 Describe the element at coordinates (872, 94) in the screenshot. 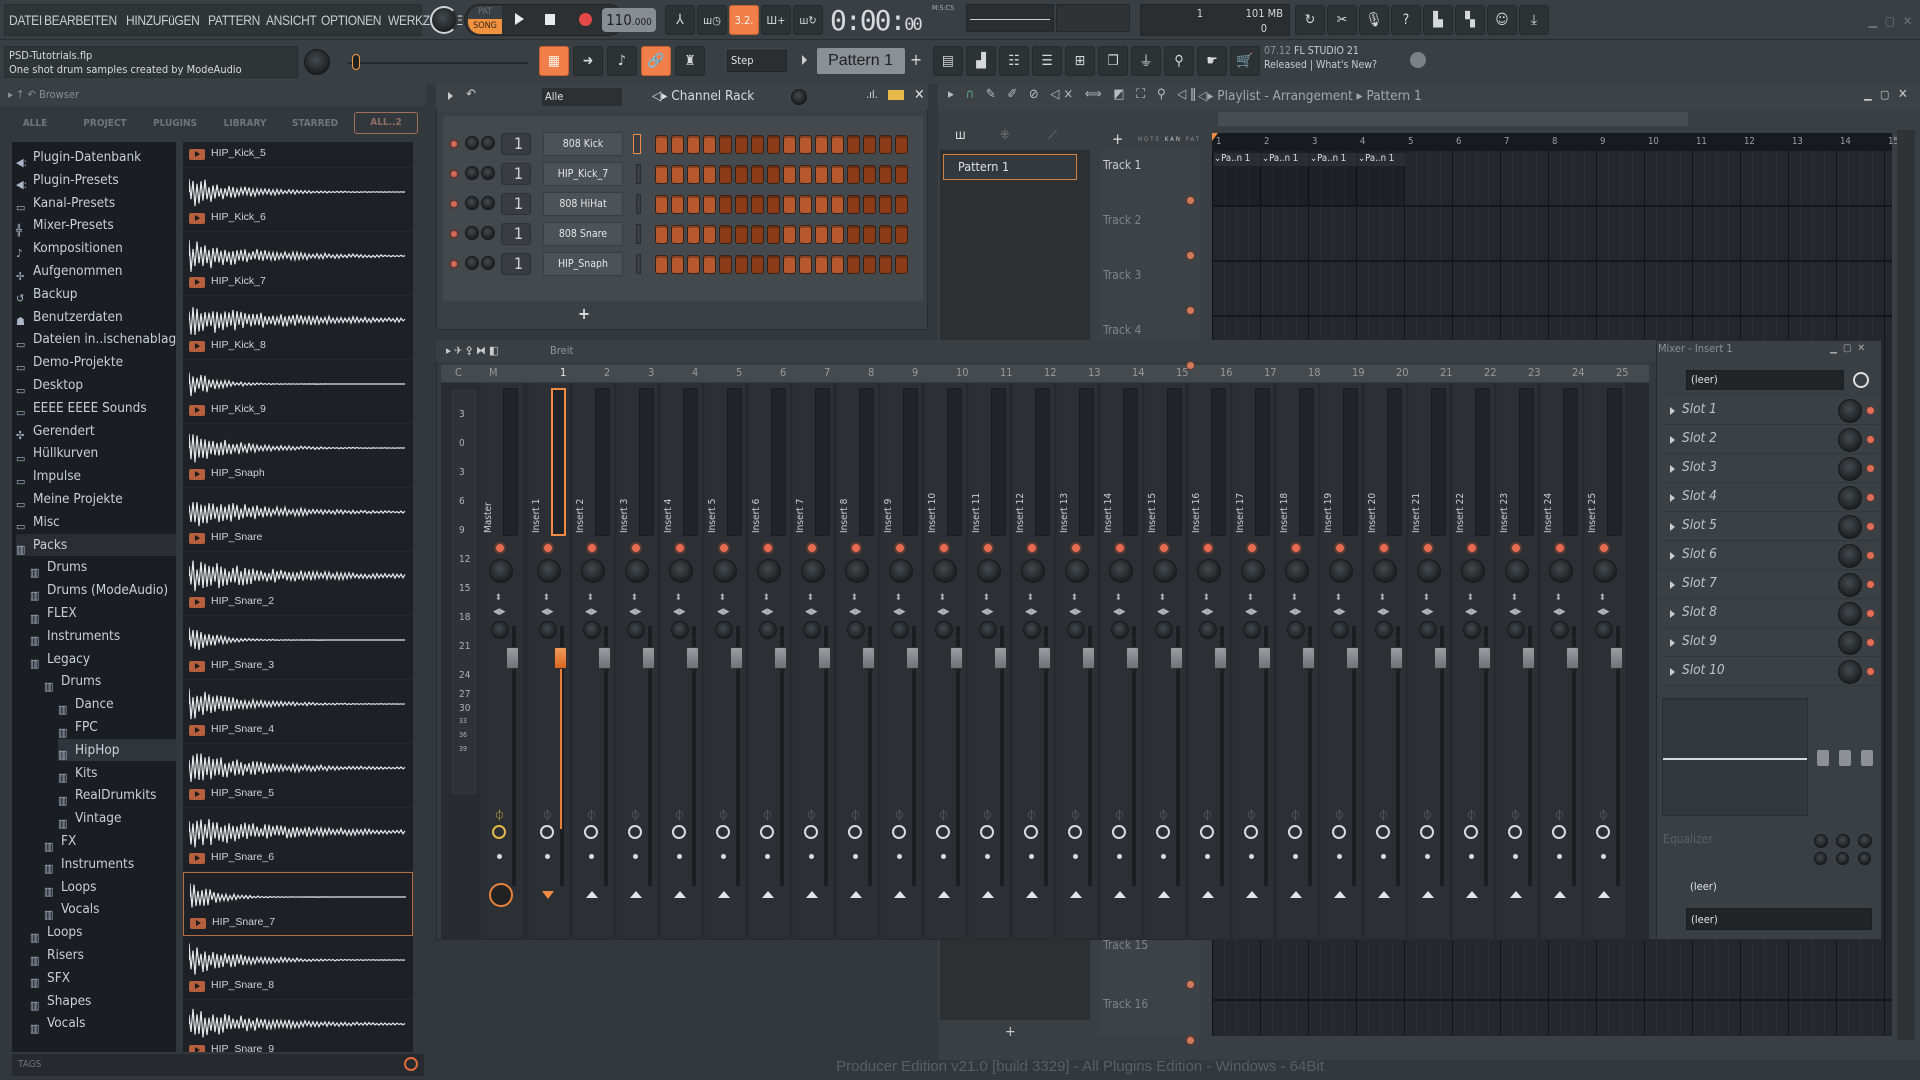

I see `graph-editor-icon: .ıl.` at that location.